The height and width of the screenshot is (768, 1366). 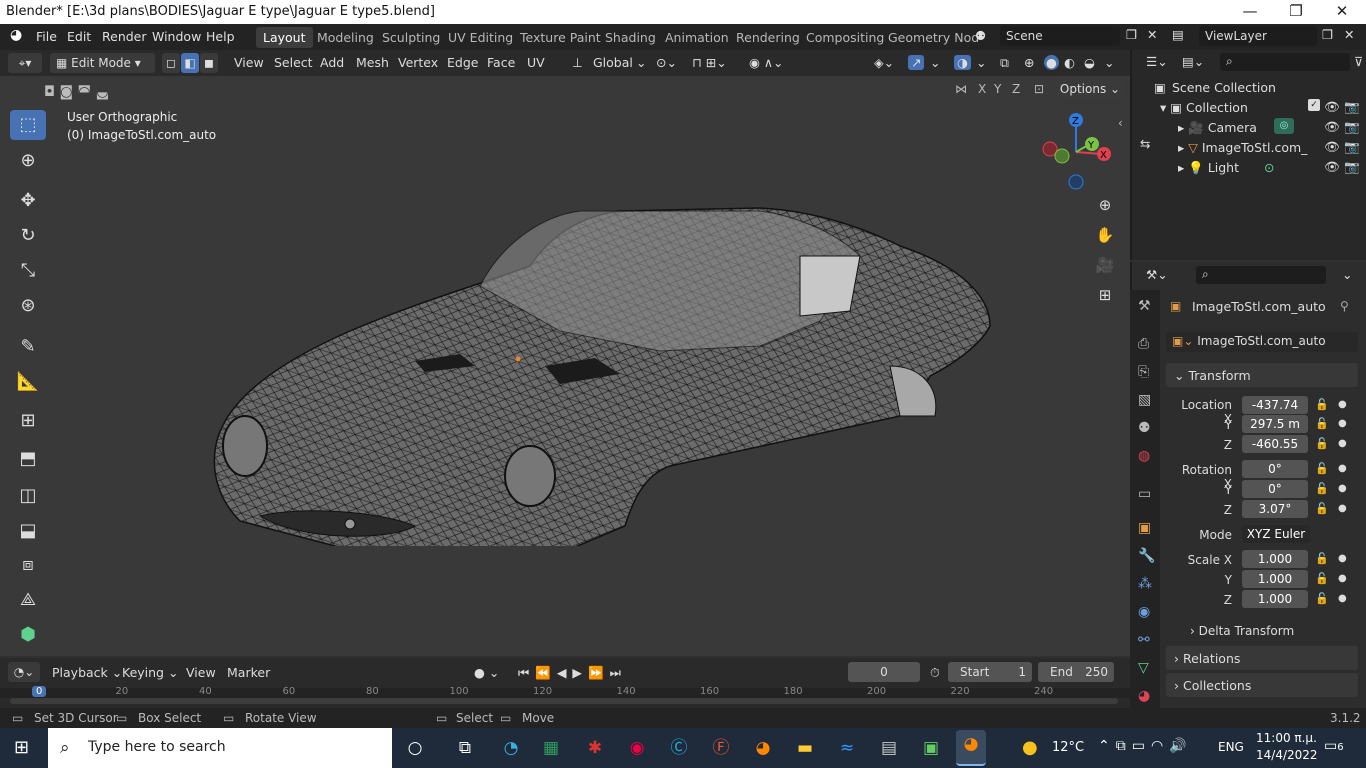 What do you see at coordinates (1262, 375) in the screenshot?
I see `transform-section-header: ⌄ Transform` at bounding box center [1262, 375].